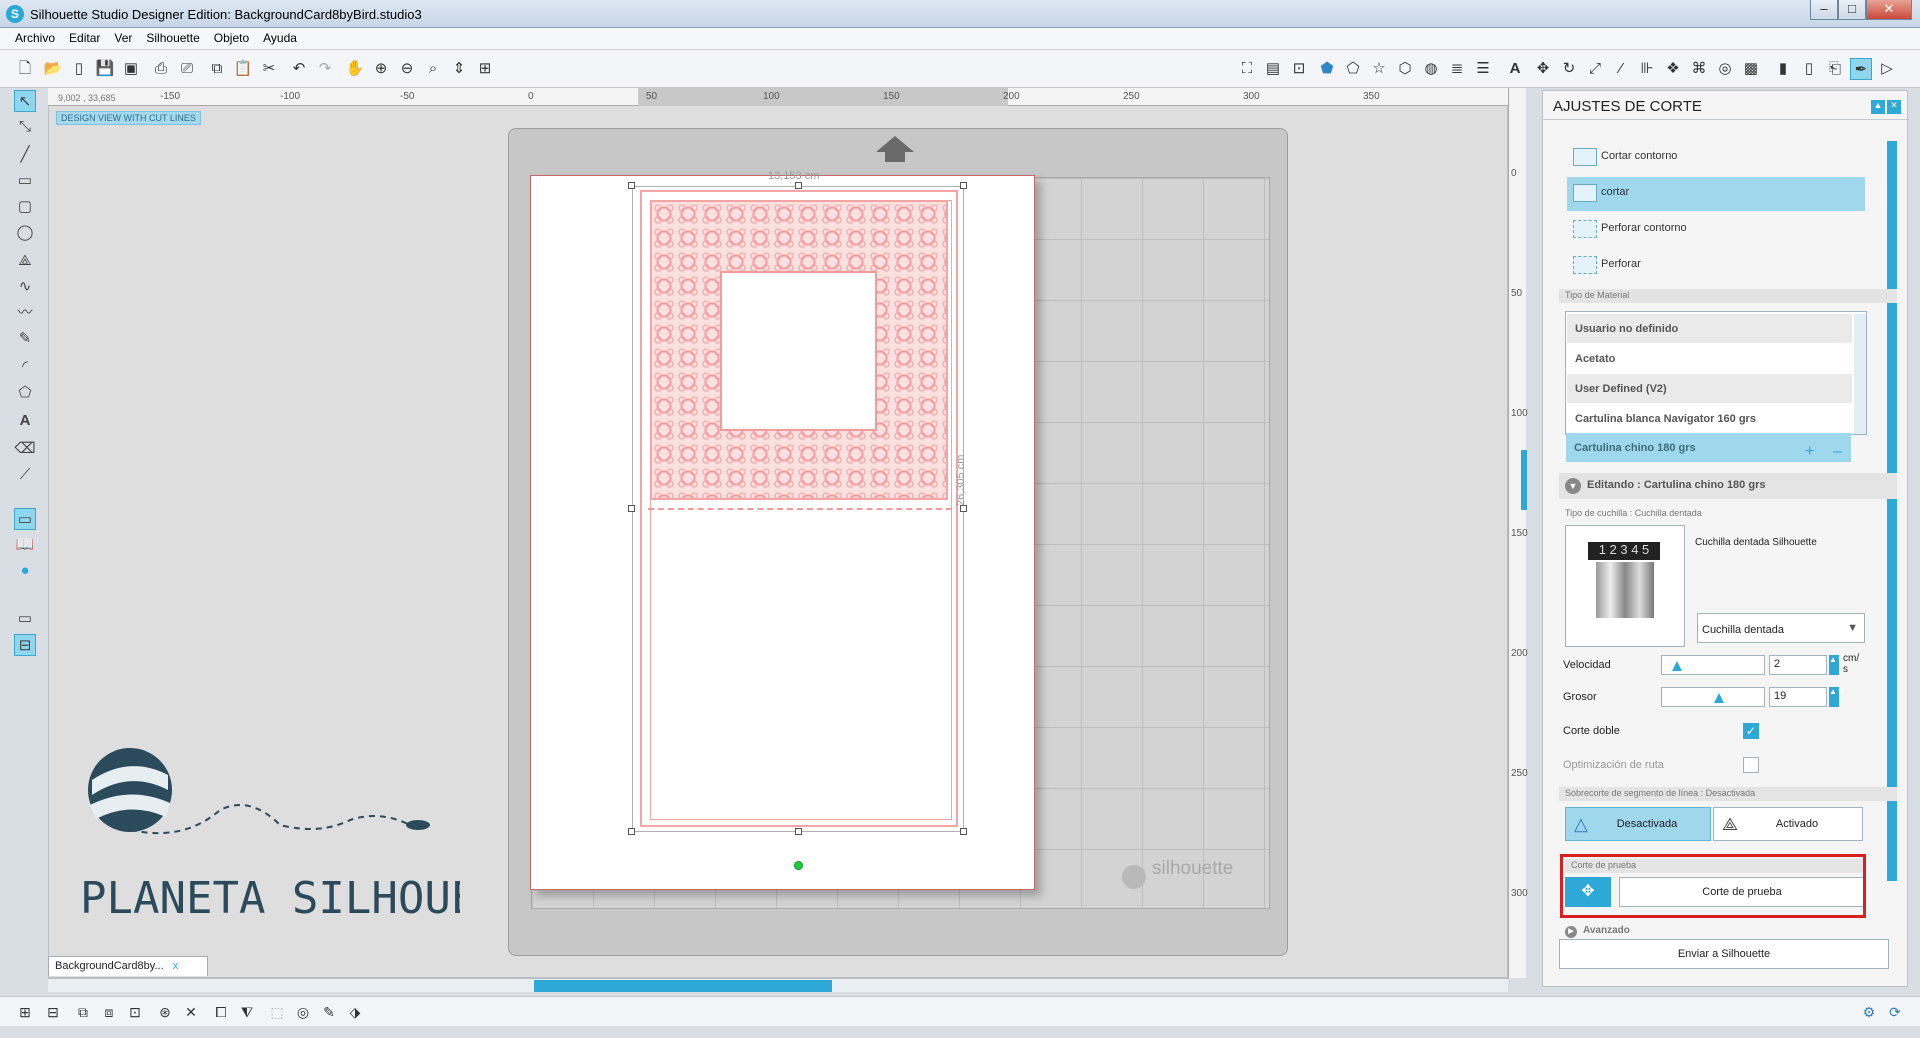 Image resolution: width=1920 pixels, height=1038 pixels. Describe the element at coordinates (123, 36) in the screenshot. I see `menu-ver: Ver` at that location.